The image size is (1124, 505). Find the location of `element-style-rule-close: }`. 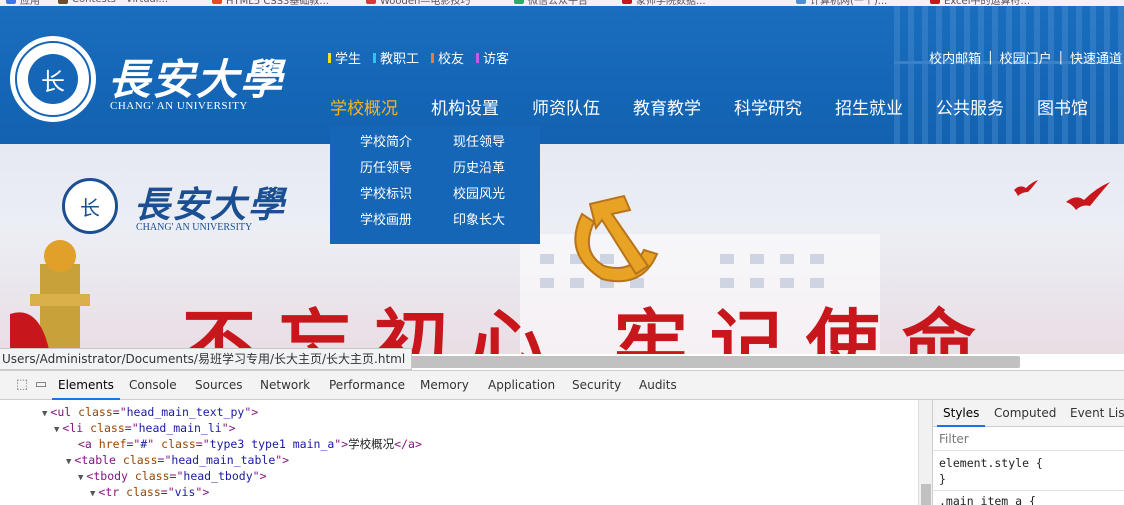

element-style-rule-close: } is located at coordinates (942, 479).